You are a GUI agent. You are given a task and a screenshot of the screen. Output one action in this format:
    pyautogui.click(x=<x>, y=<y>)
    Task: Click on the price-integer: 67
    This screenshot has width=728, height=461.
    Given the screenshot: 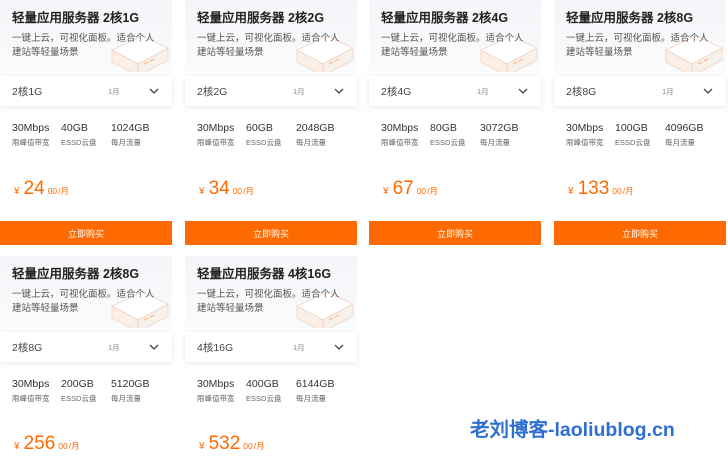 What is the action you would take?
    pyautogui.click(x=403, y=188)
    